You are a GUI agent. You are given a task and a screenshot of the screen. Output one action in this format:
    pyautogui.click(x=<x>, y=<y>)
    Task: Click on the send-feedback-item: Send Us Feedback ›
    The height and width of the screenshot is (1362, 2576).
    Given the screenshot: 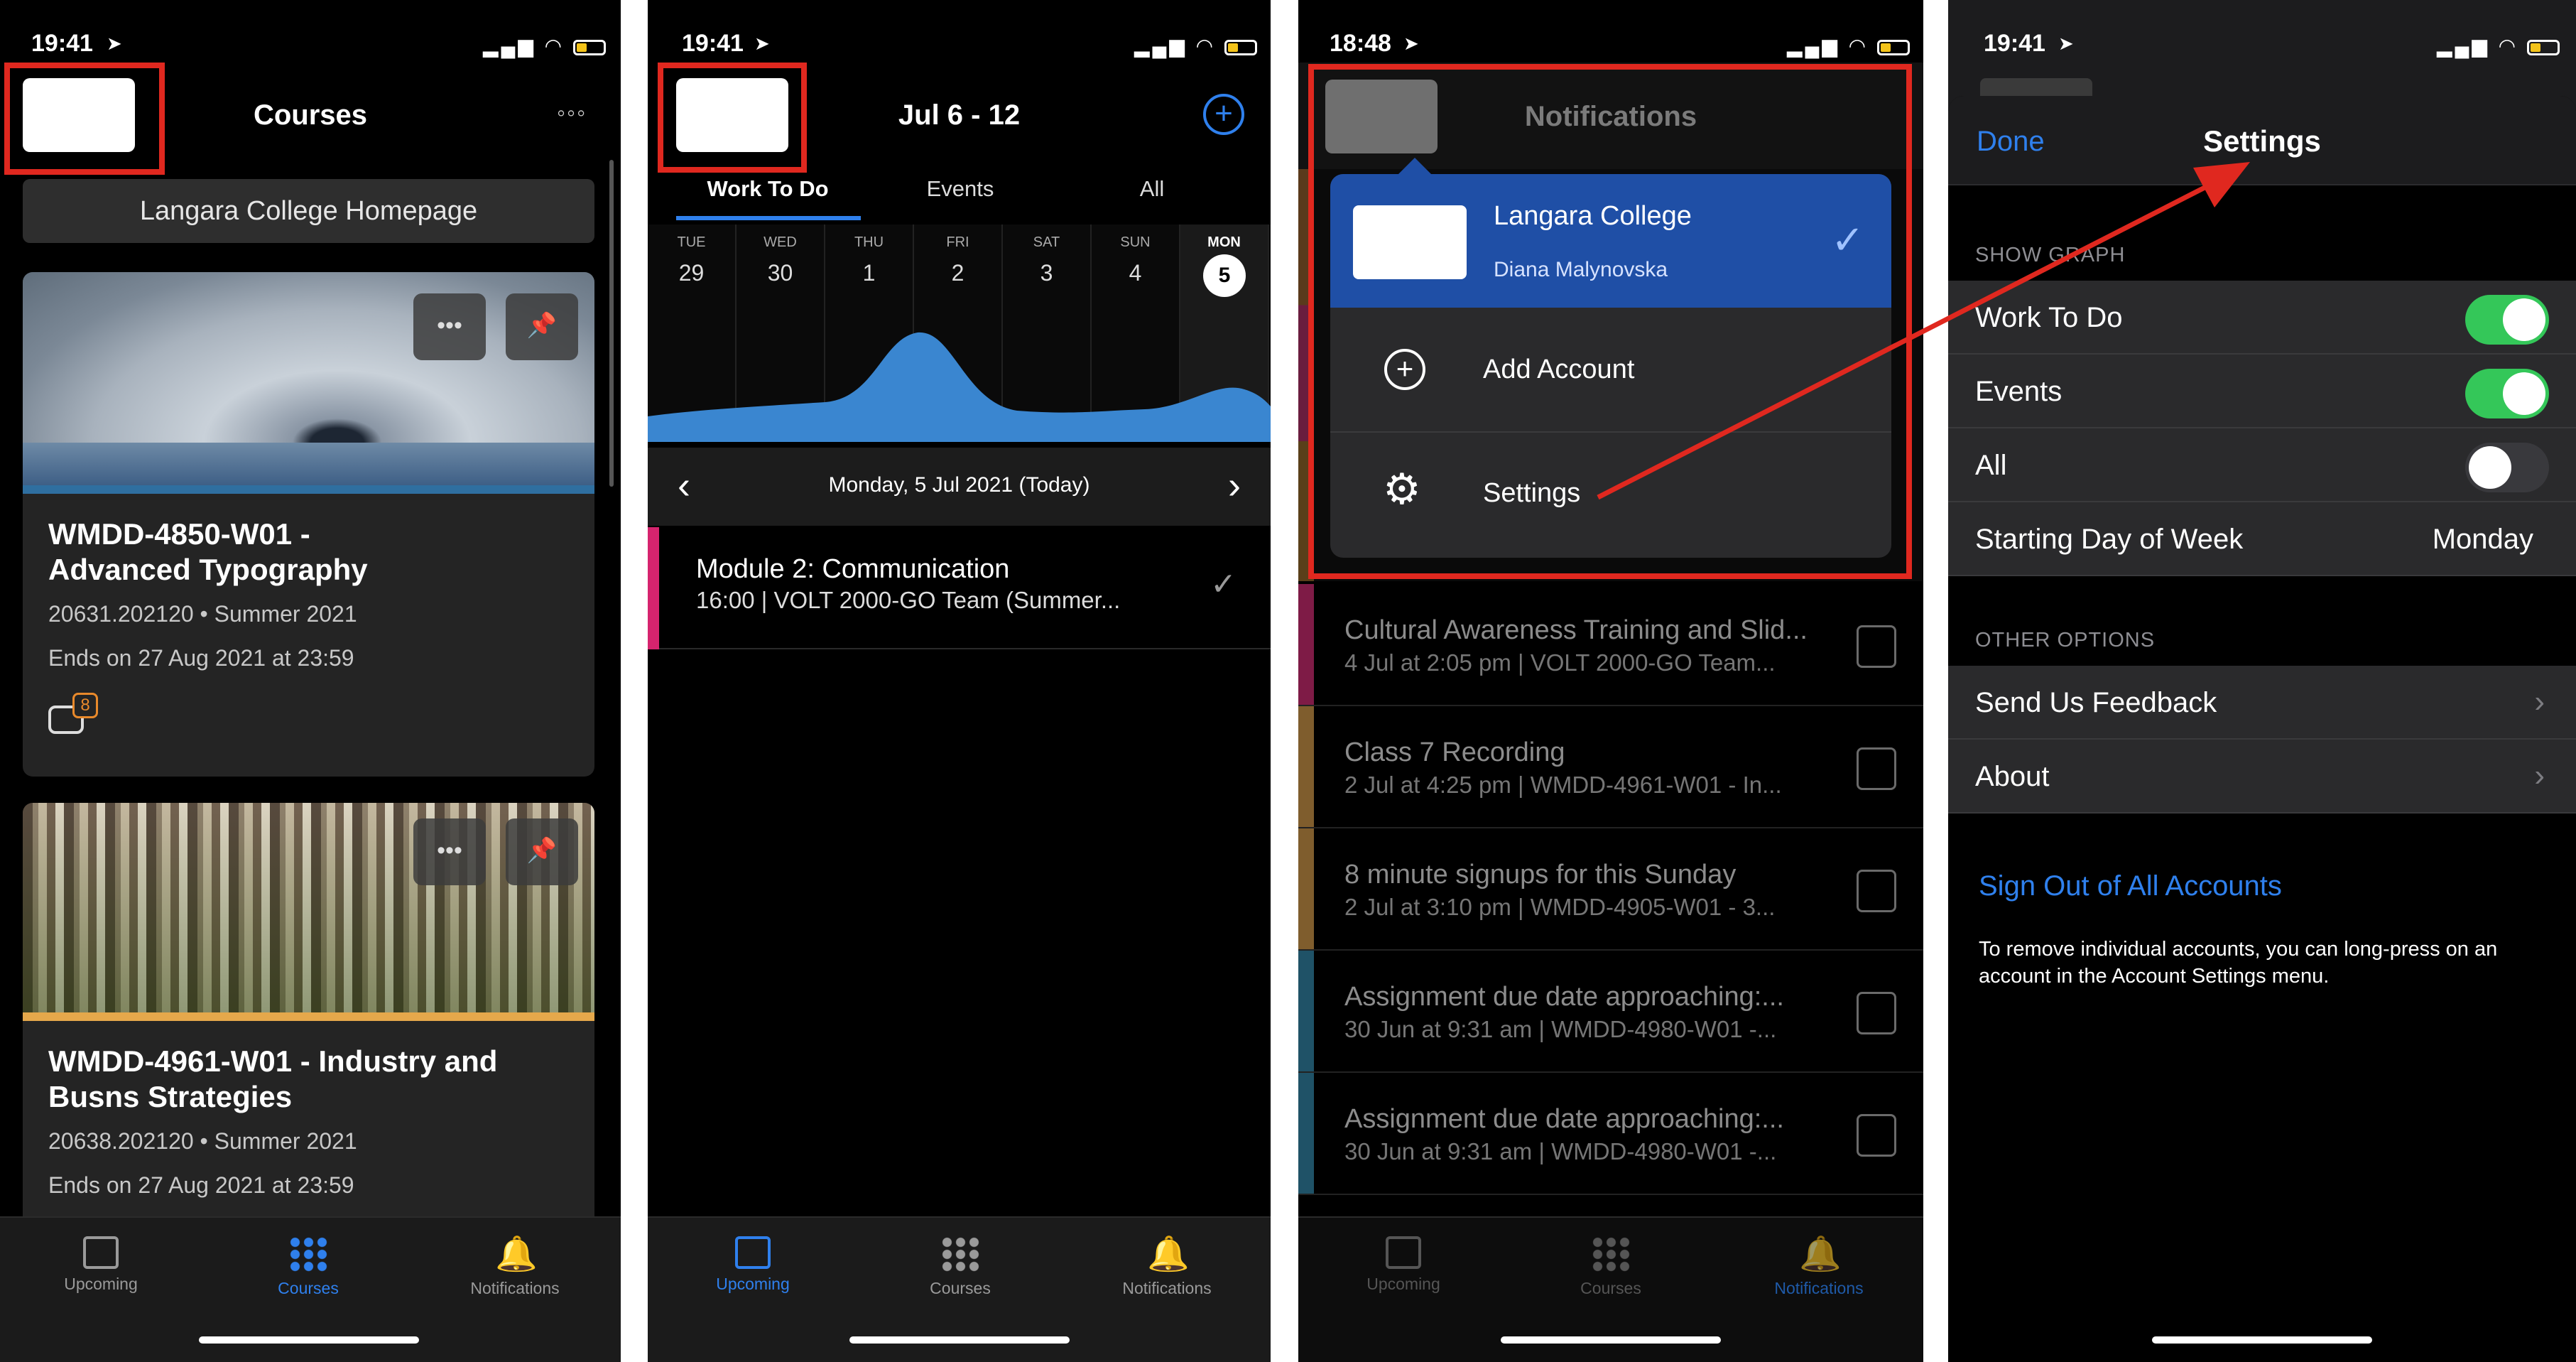 What is the action you would take?
    pyautogui.click(x=2262, y=703)
    